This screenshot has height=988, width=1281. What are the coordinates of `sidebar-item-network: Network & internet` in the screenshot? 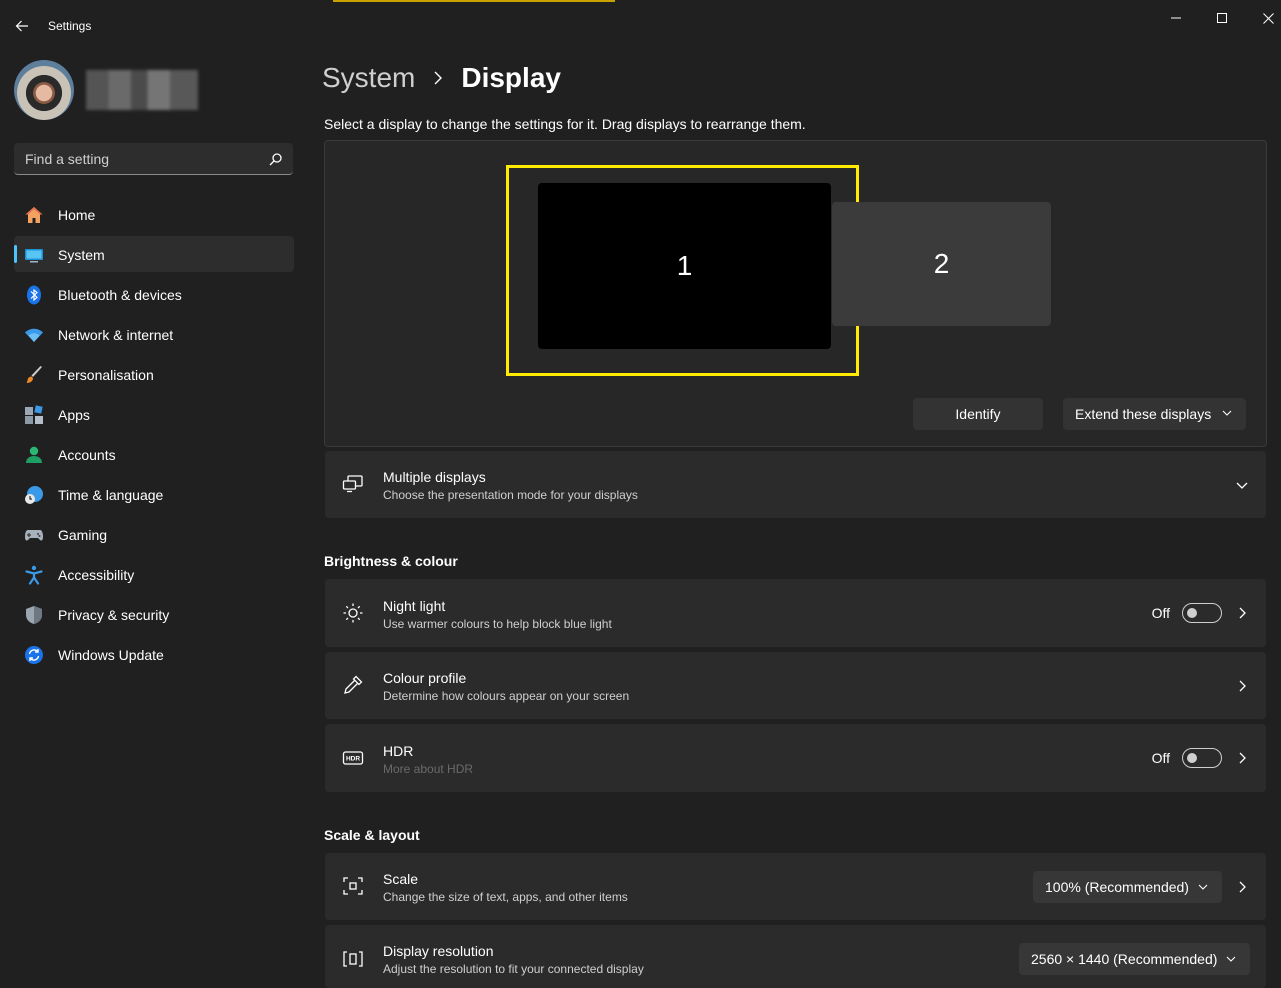 It's located at (154, 334).